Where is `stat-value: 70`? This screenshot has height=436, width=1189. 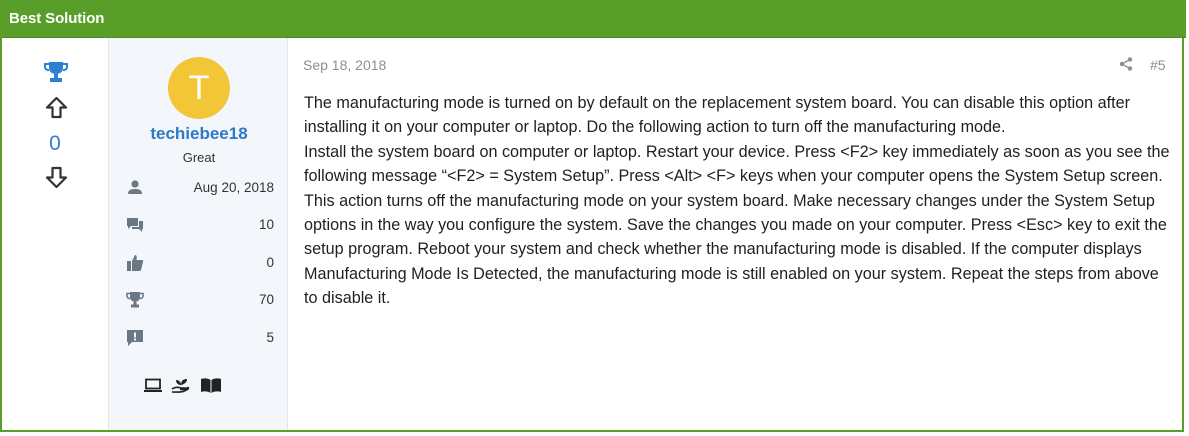 stat-value: 70 is located at coordinates (266, 299).